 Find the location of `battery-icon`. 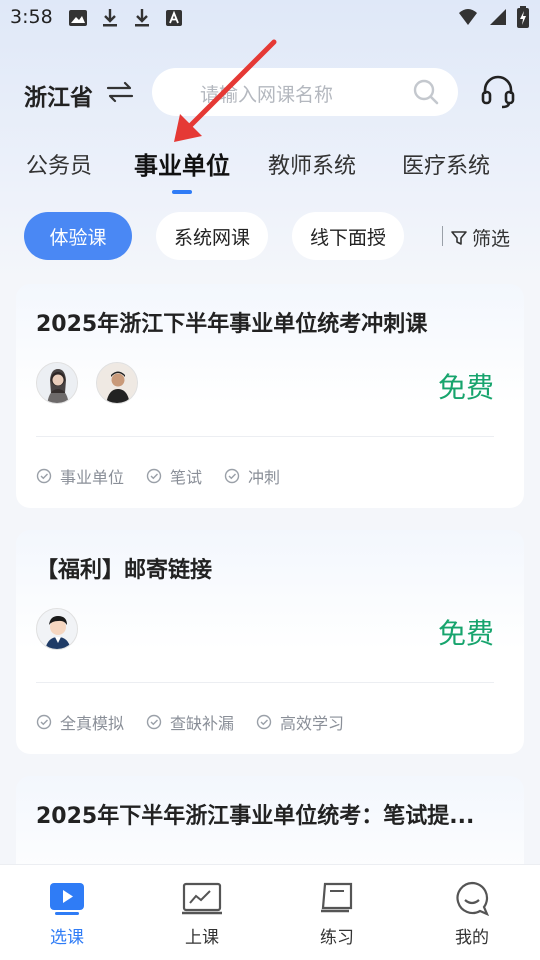

battery-icon is located at coordinates (523, 17).